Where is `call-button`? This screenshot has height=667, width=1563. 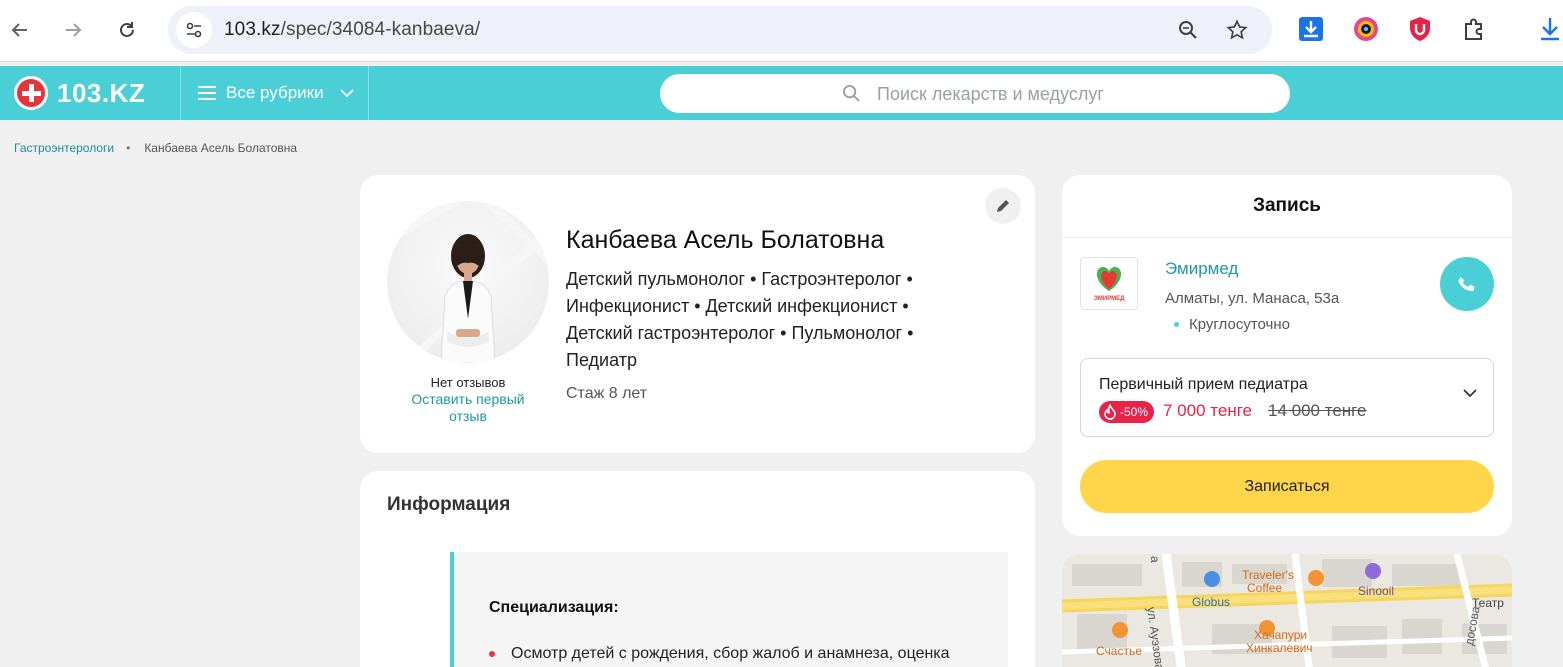
call-button is located at coordinates (1467, 284).